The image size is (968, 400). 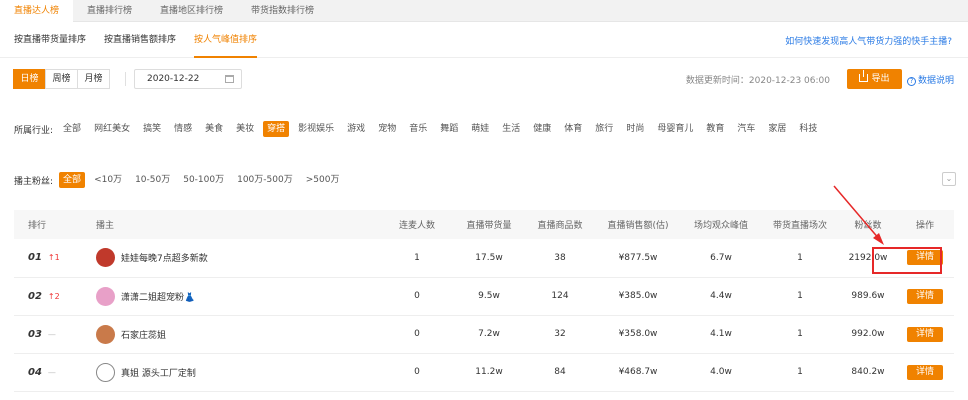 What do you see at coordinates (152, 180) in the screenshot?
I see `fans-option: 10-50万` at bounding box center [152, 180].